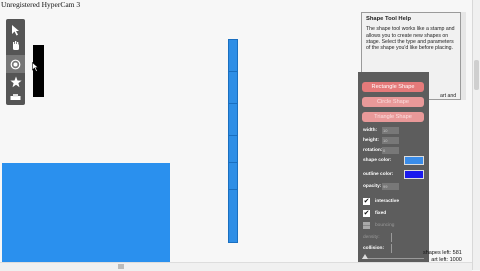  What do you see at coordinates (385, 225) in the screenshot?
I see `bouncing-label: bouncing` at bounding box center [385, 225].